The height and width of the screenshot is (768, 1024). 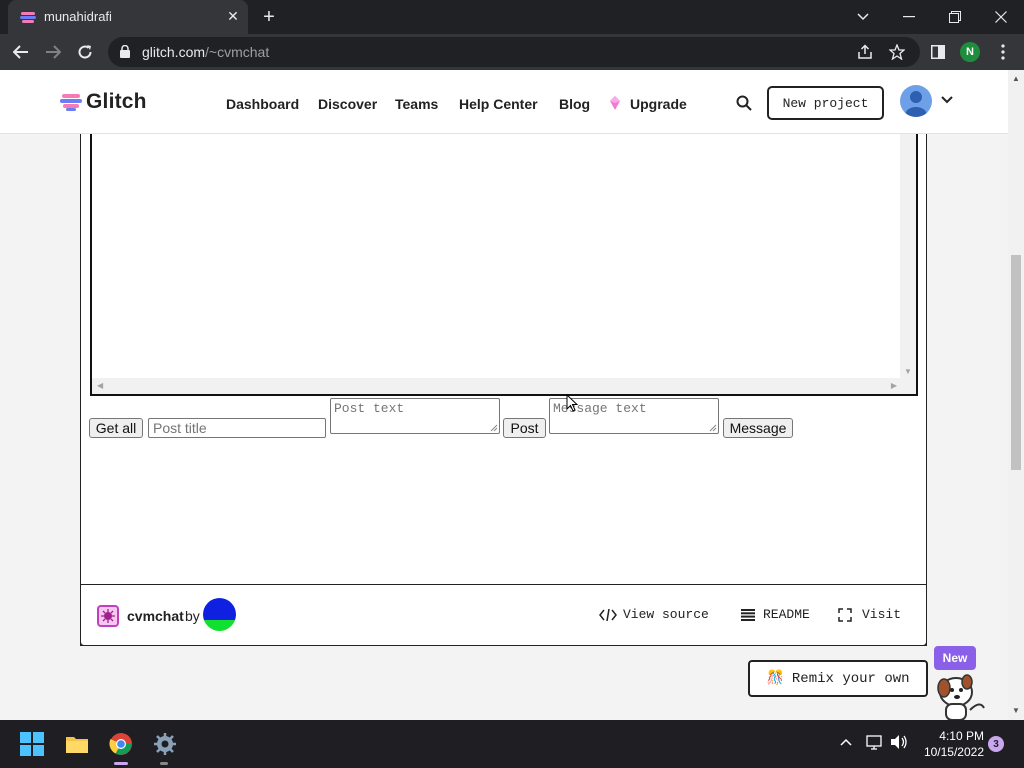 I want to click on view-source-label: View source, so click(x=666, y=614).